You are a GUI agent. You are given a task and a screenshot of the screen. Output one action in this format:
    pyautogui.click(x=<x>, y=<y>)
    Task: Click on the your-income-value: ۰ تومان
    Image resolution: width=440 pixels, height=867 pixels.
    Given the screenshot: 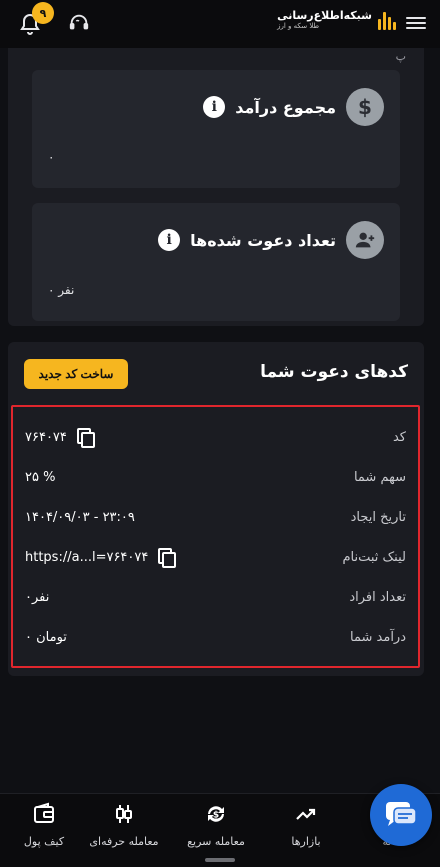 What is the action you would take?
    pyautogui.click(x=46, y=637)
    